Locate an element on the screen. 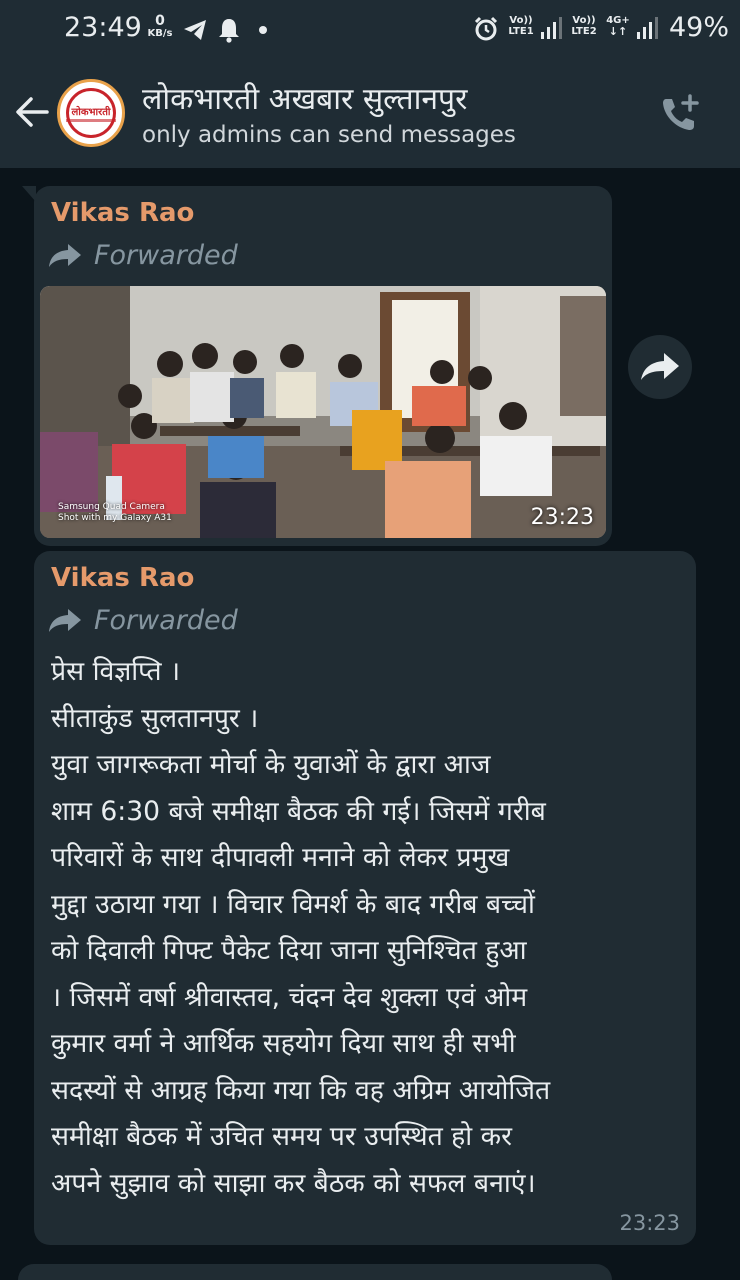 The width and height of the screenshot is (740, 1280). forward-arrow-icon is located at coordinates (660, 366).